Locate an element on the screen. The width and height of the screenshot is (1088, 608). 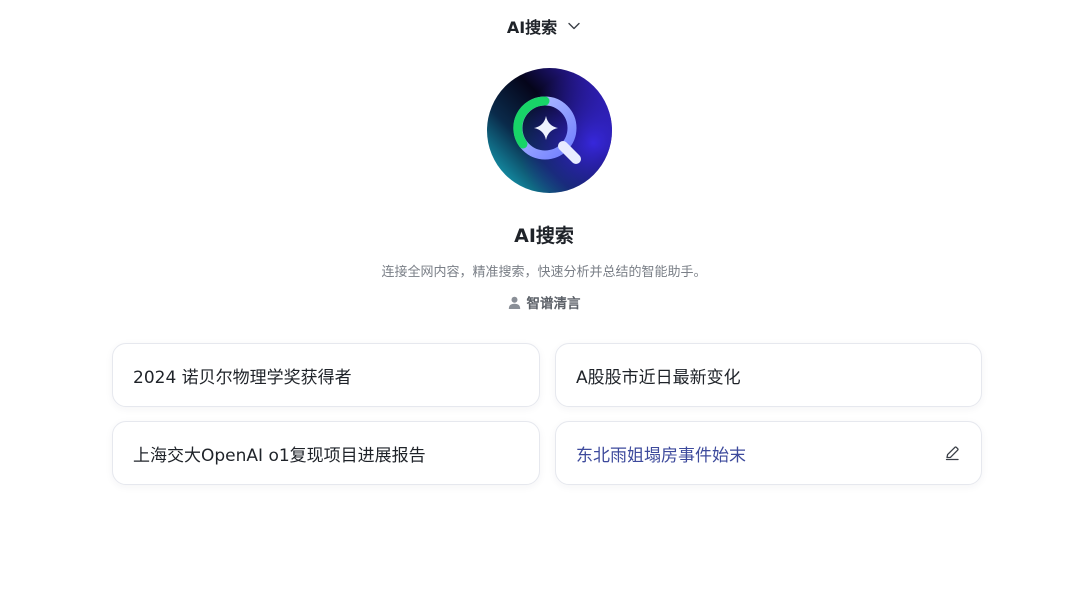
agent-selector-label: AI搜索 is located at coordinates (532, 26).